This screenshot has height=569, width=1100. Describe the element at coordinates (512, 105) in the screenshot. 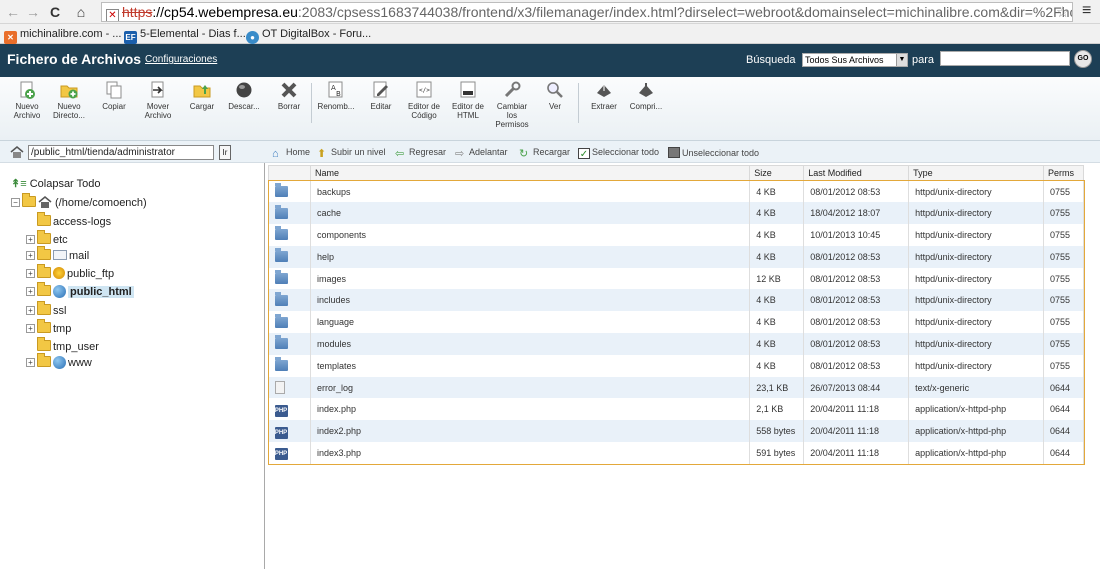

I see `change-permissions-button: Cambiar los Permisos` at that location.